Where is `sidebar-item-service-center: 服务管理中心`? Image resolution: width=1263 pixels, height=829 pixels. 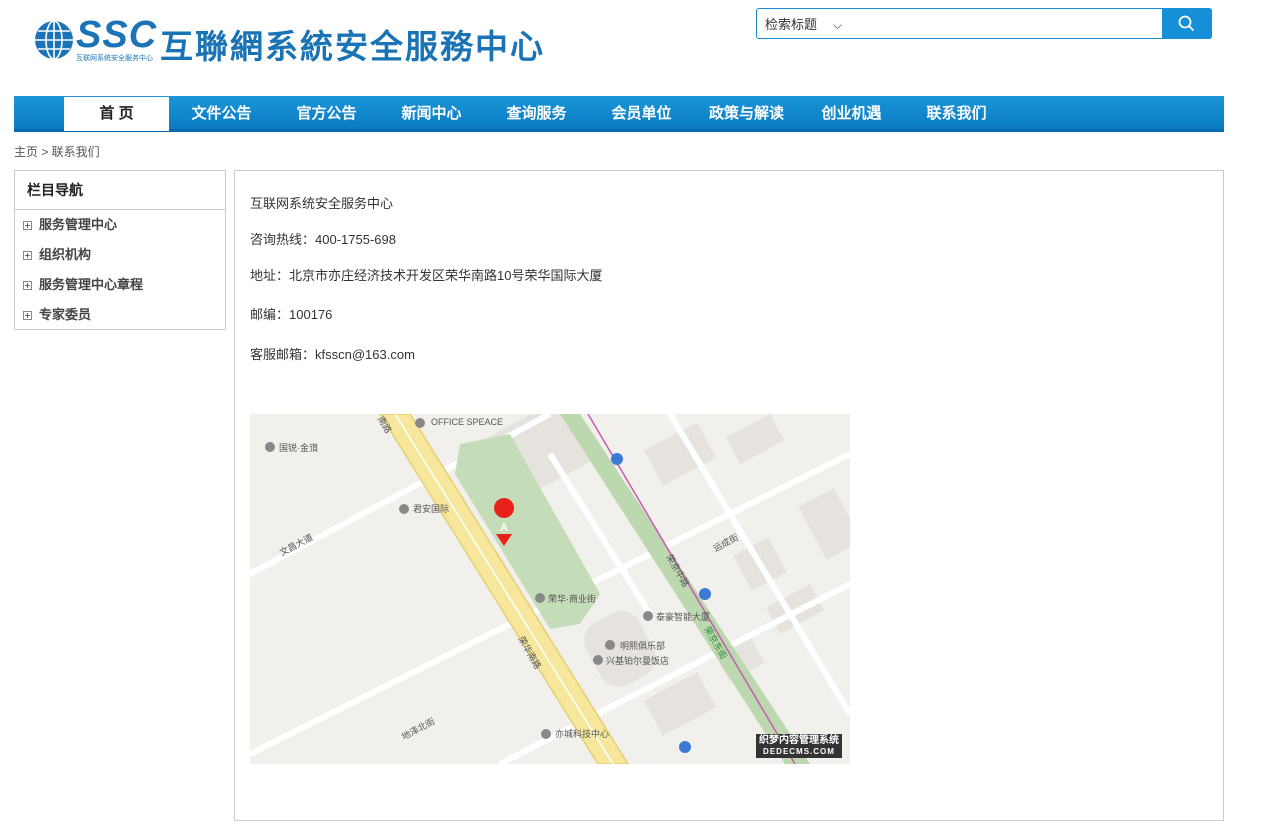 sidebar-item-service-center: 服务管理中心 is located at coordinates (120, 225).